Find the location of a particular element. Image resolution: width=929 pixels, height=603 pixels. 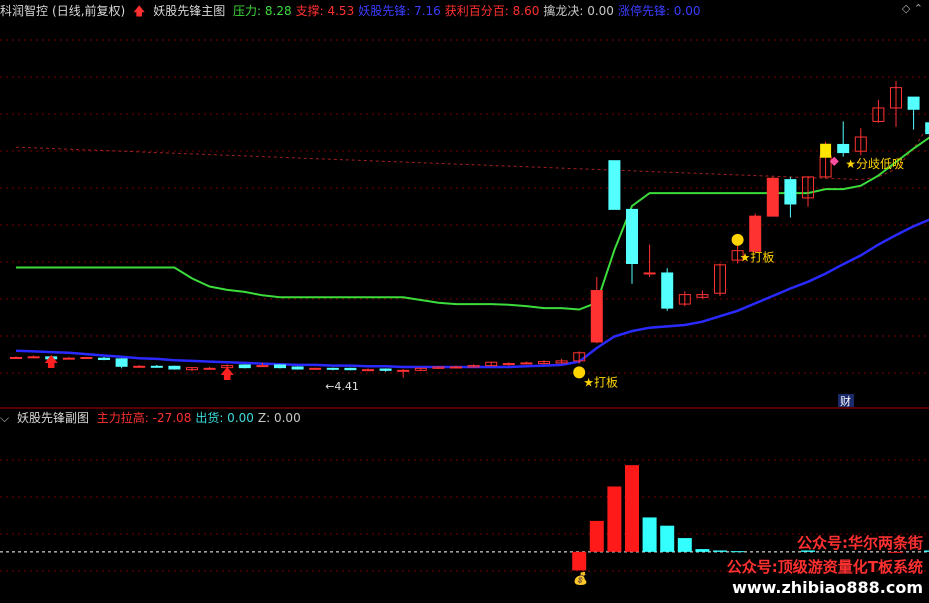

main-indicator-item-0: 压力: 8.28 is located at coordinates (262, 11).